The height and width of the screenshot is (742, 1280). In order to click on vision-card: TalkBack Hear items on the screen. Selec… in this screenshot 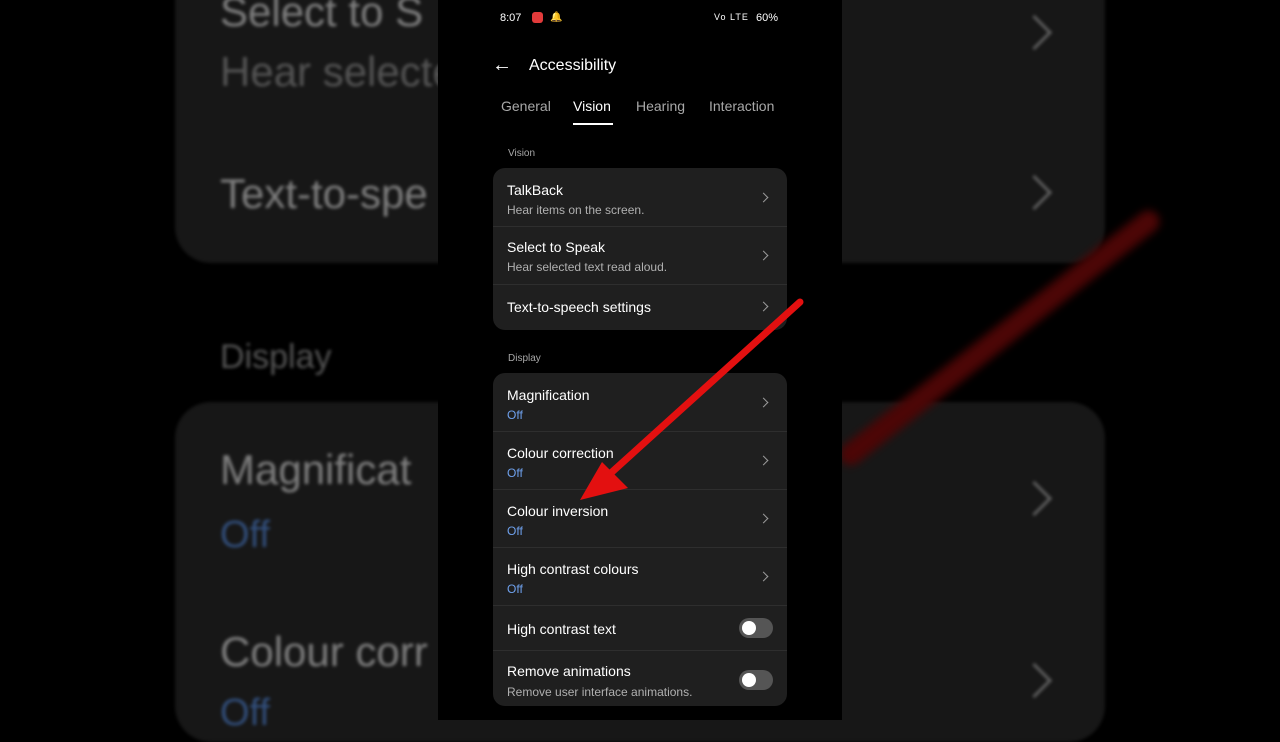, I will do `click(640, 249)`.